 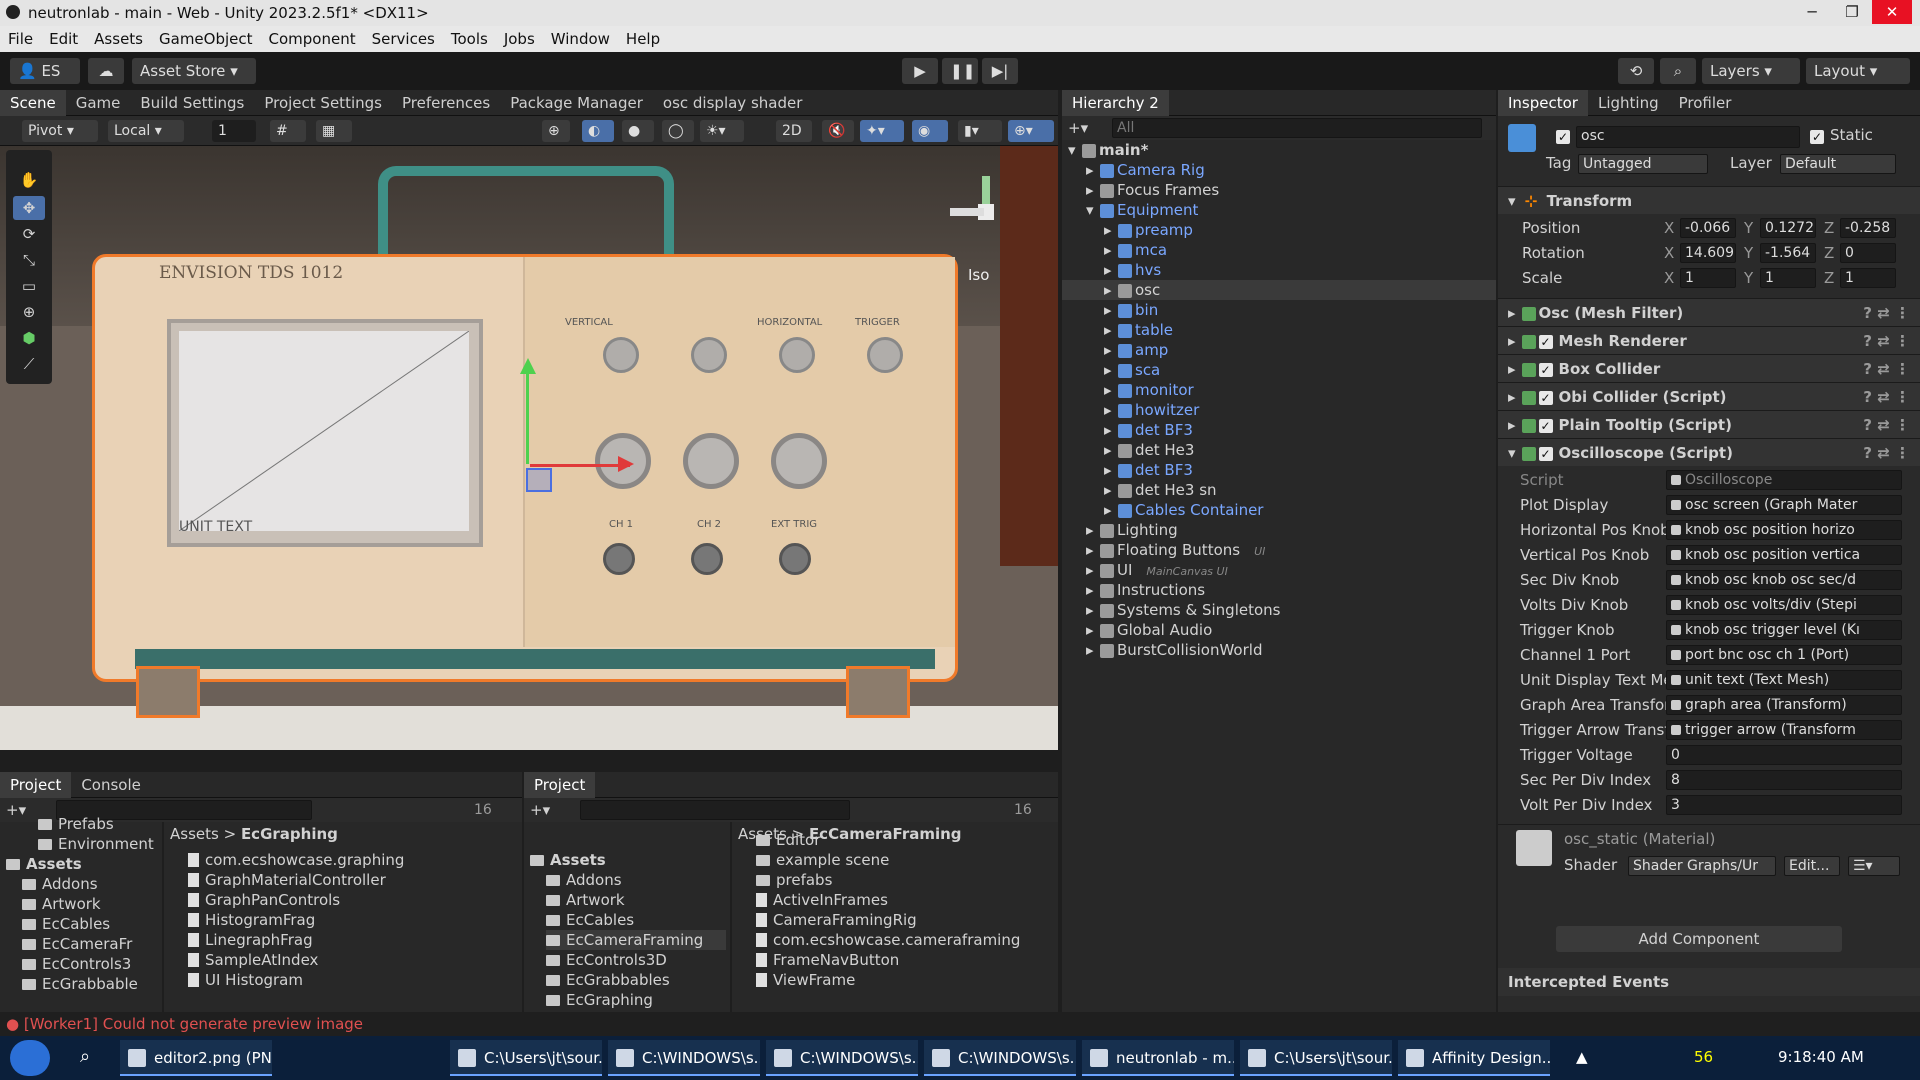 What do you see at coordinates (1784, 605) in the screenshot?
I see `field-value: knob osc volts/div (Stepi` at bounding box center [1784, 605].